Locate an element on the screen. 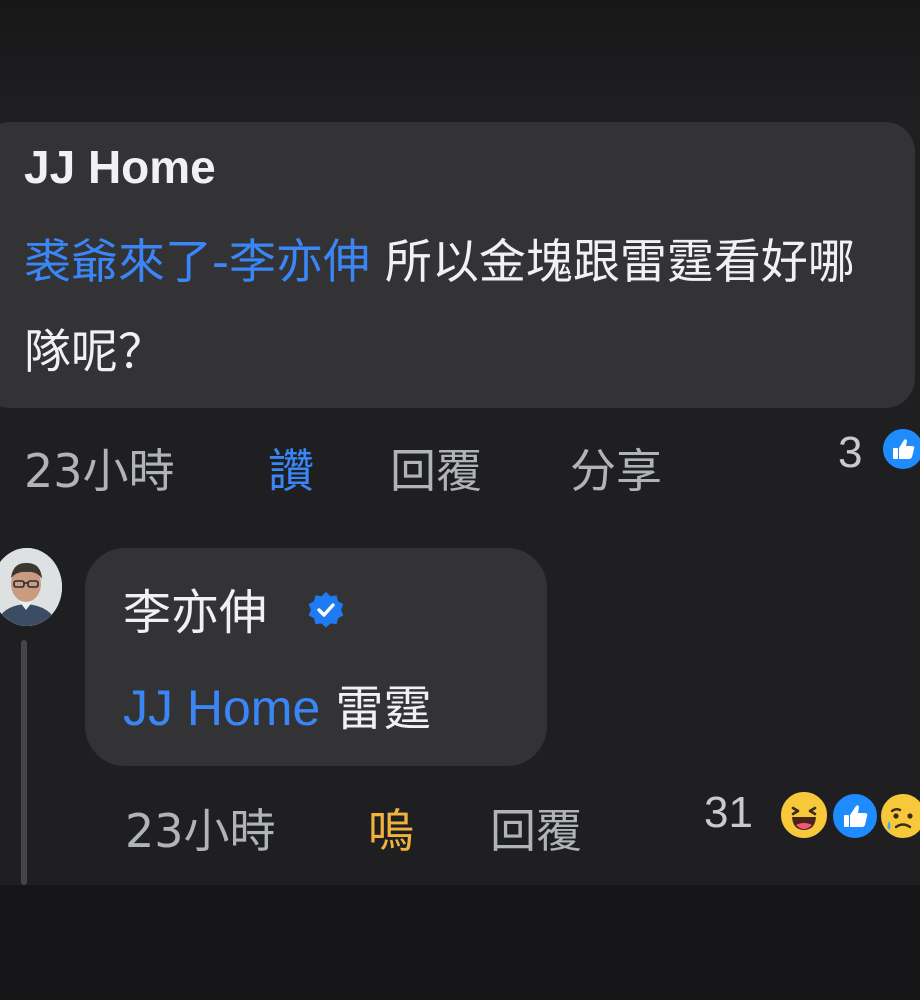  reply-reply-button: 回覆 is located at coordinates (536, 831).